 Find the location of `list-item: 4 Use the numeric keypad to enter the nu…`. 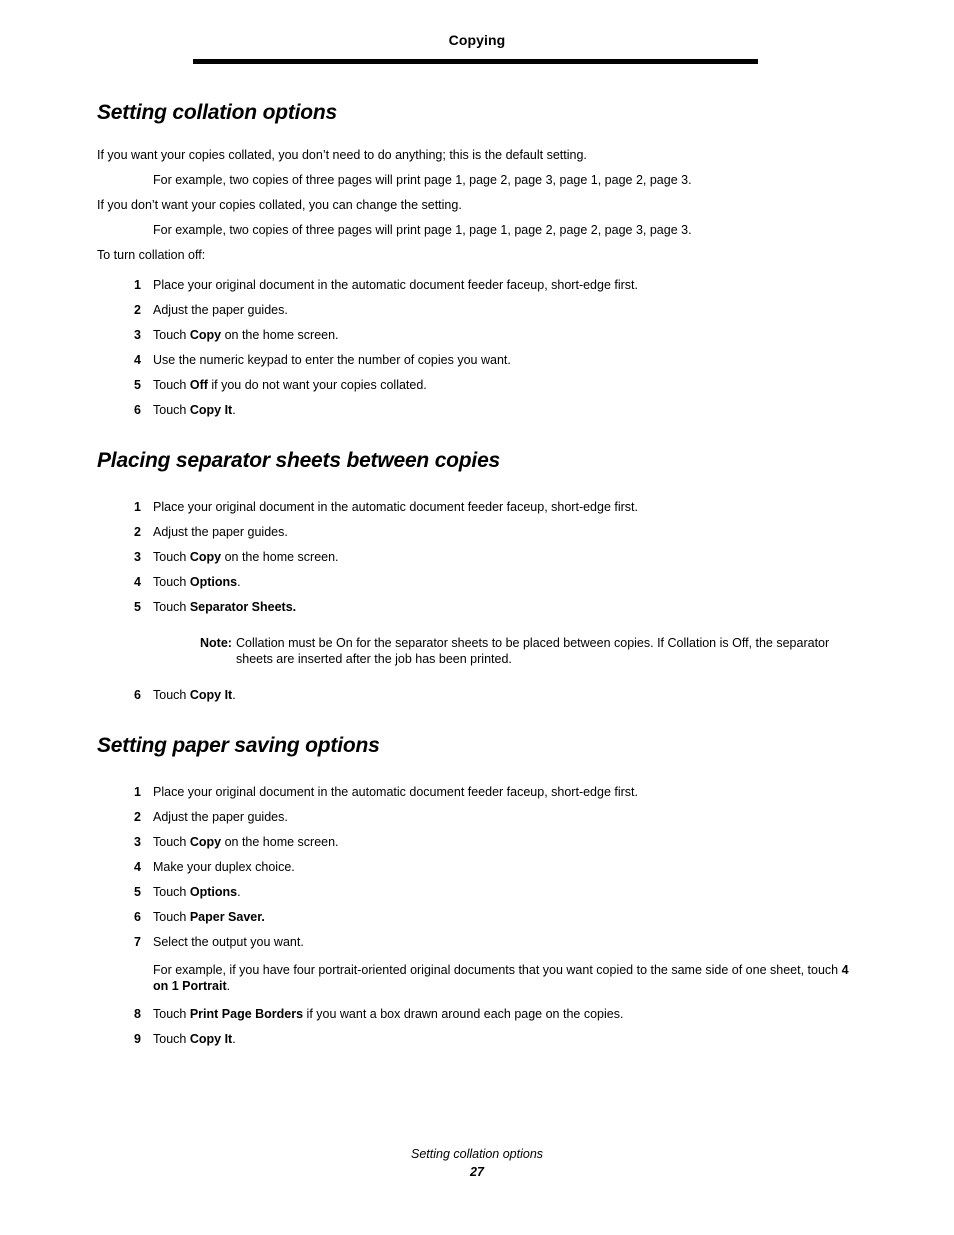

list-item: 4 Use the numeric keypad to enter the nu… is located at coordinates (477, 360).